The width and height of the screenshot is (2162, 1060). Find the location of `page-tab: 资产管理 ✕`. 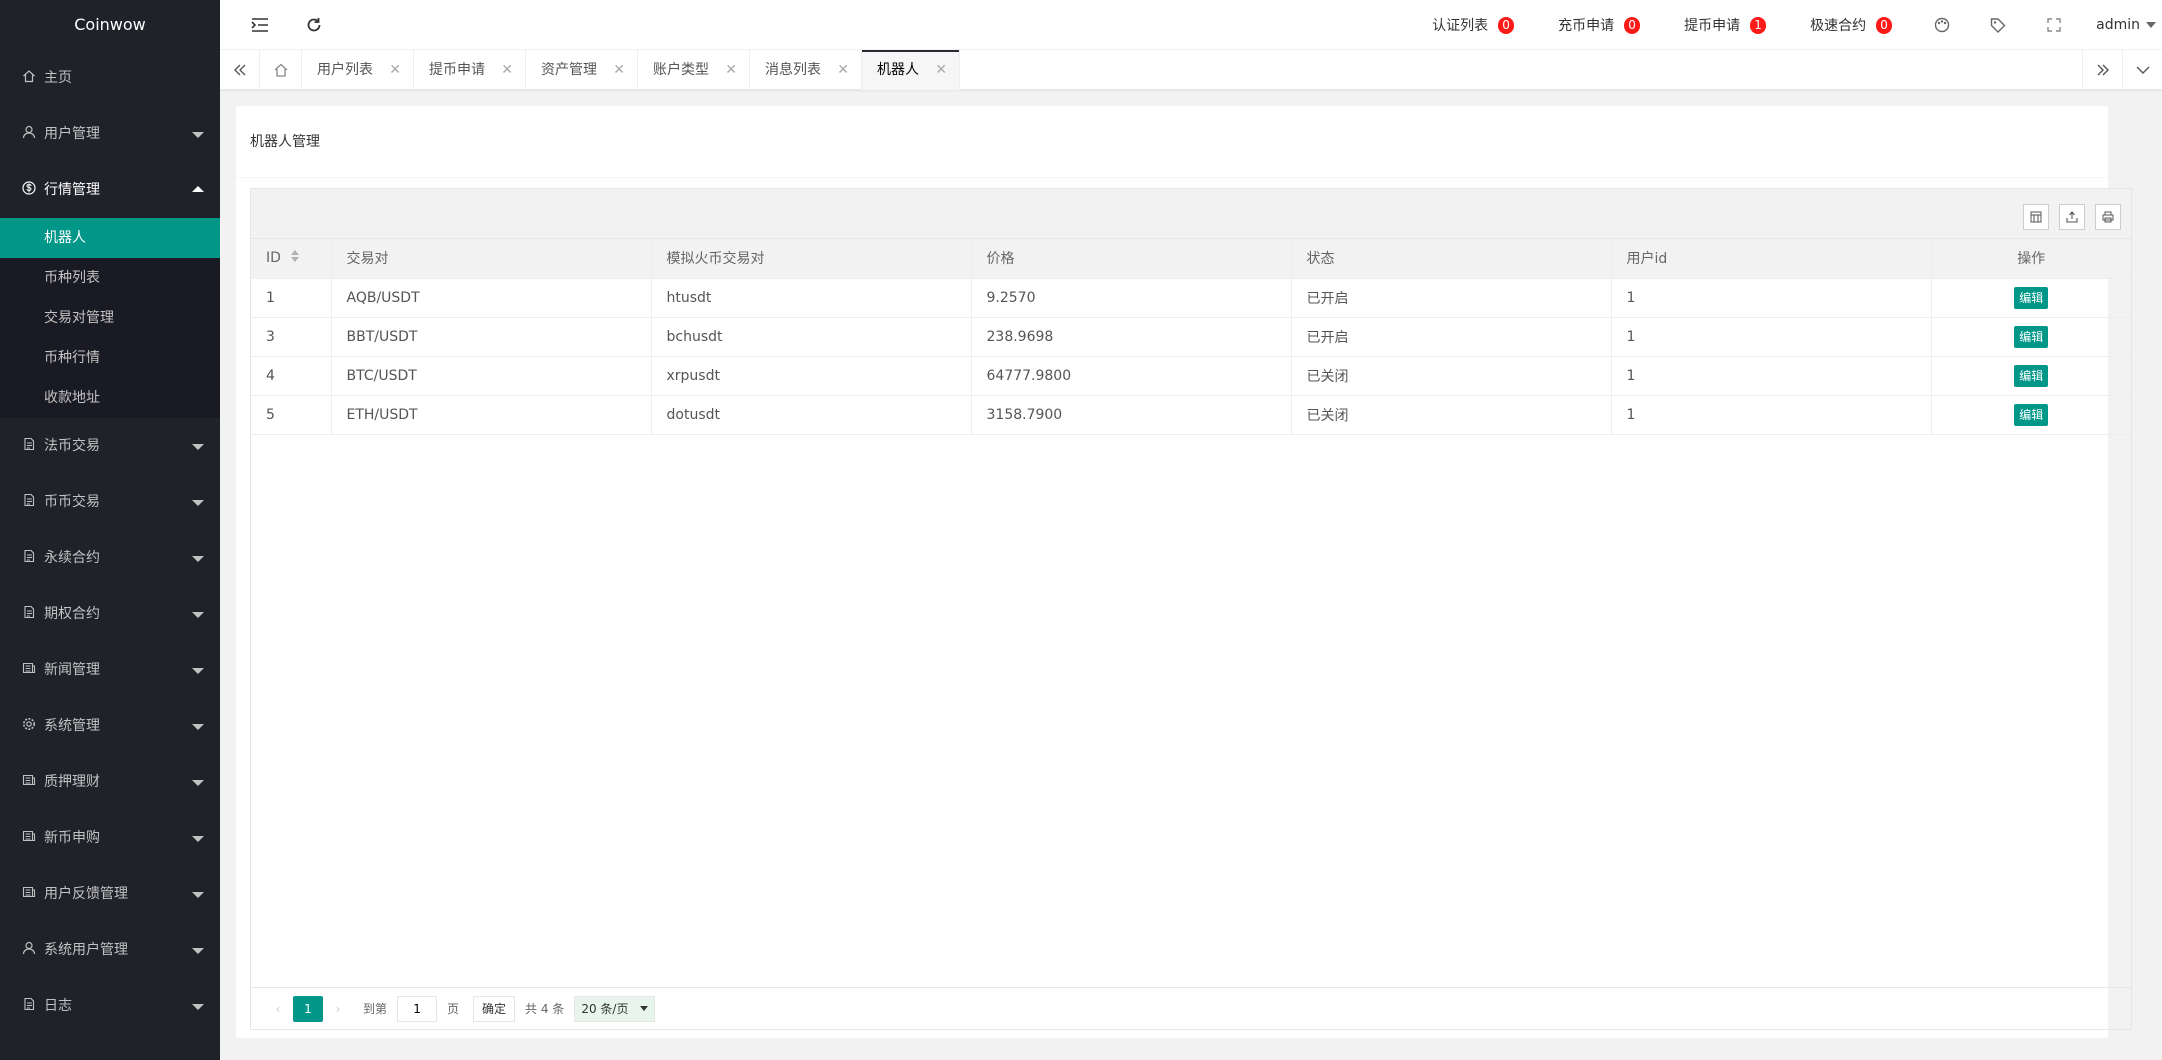

page-tab: 资产管理 ✕ is located at coordinates (582, 70).